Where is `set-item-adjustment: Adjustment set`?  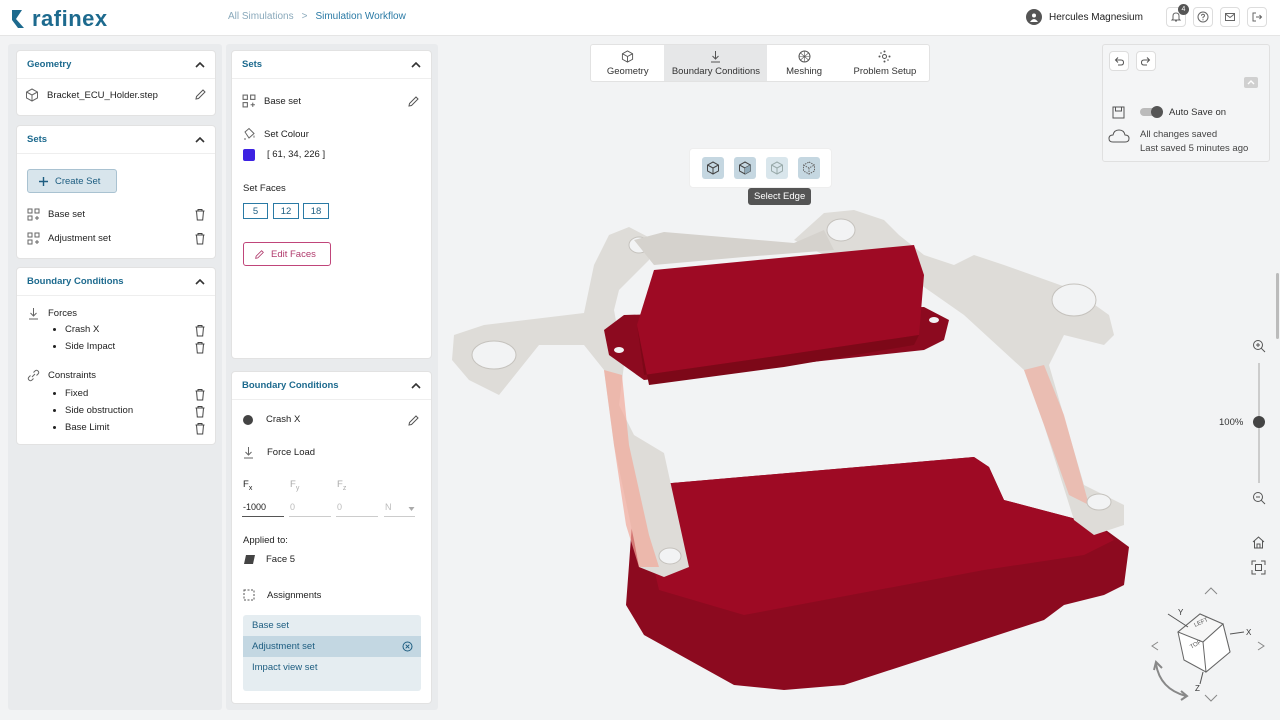 set-item-adjustment: Adjustment set is located at coordinates (69, 238).